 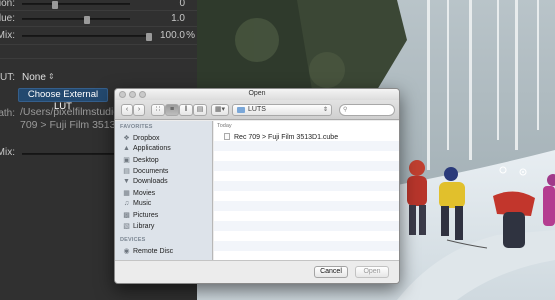 I want to click on dialog-titlebar: Open, so click(x=257, y=94).